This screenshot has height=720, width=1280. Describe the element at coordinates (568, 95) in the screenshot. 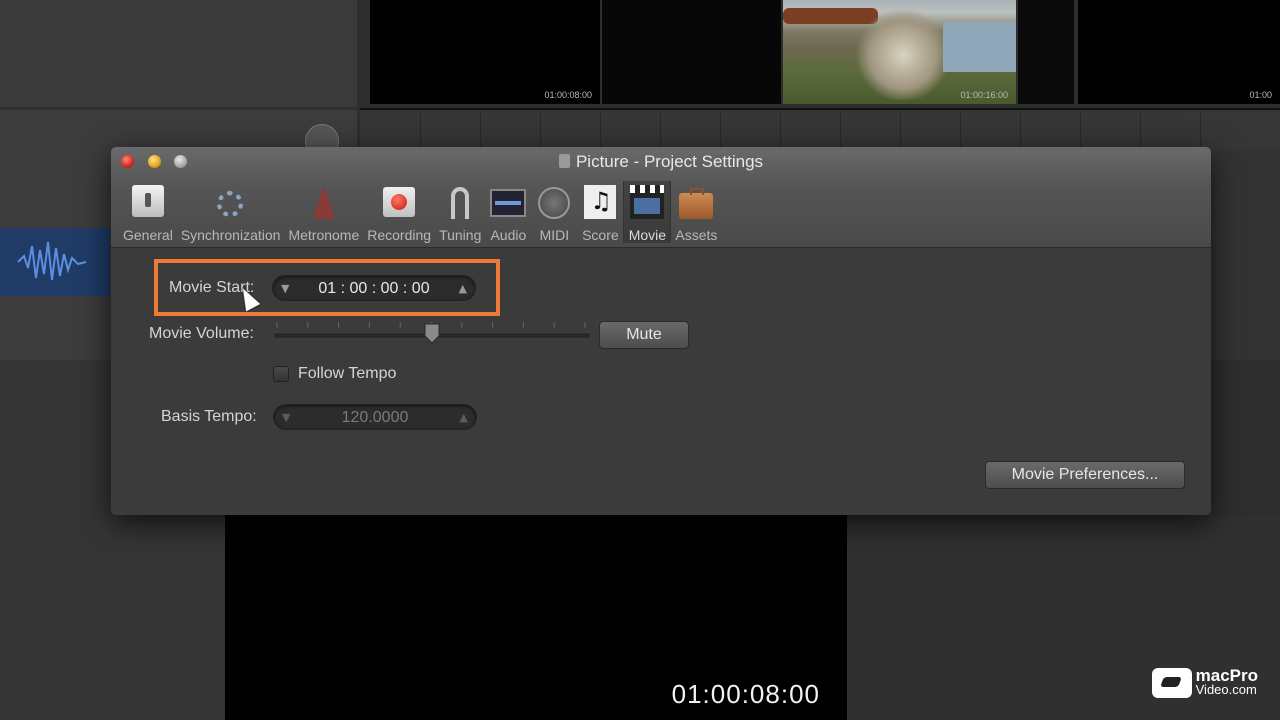

I see `film-frame-timecode: 01:00:08:00` at that location.